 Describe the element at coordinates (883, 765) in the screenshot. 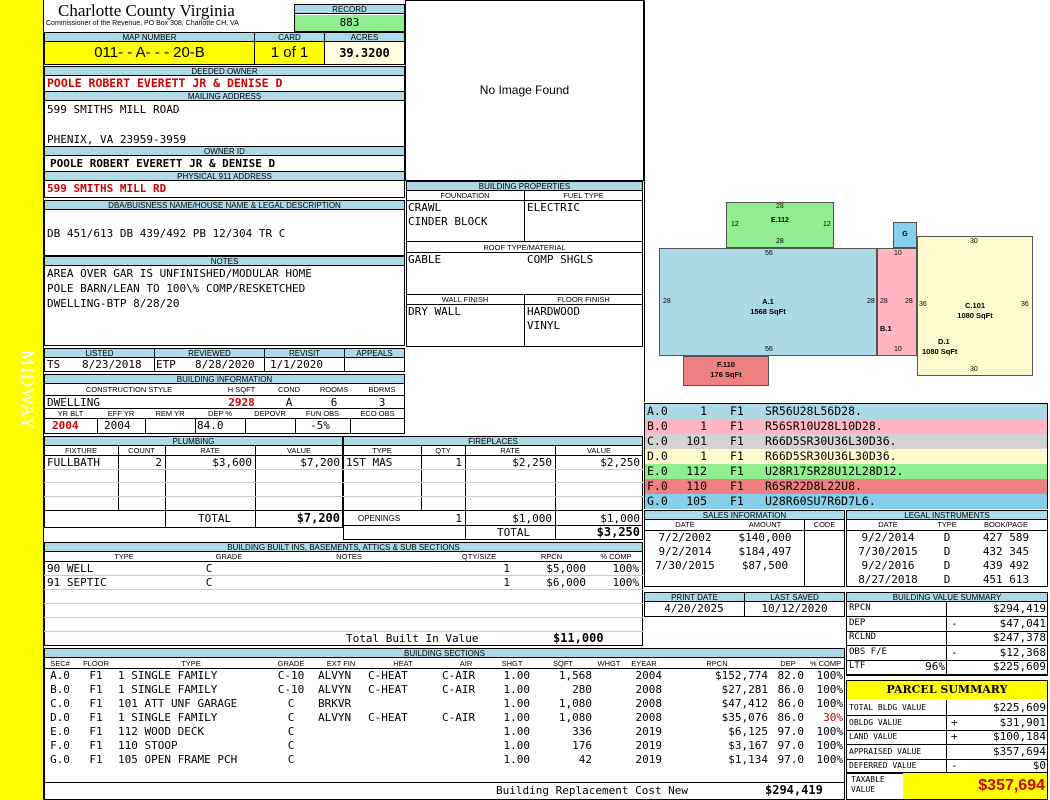

I see `parcel-label: DEFERRED VALUE` at that location.